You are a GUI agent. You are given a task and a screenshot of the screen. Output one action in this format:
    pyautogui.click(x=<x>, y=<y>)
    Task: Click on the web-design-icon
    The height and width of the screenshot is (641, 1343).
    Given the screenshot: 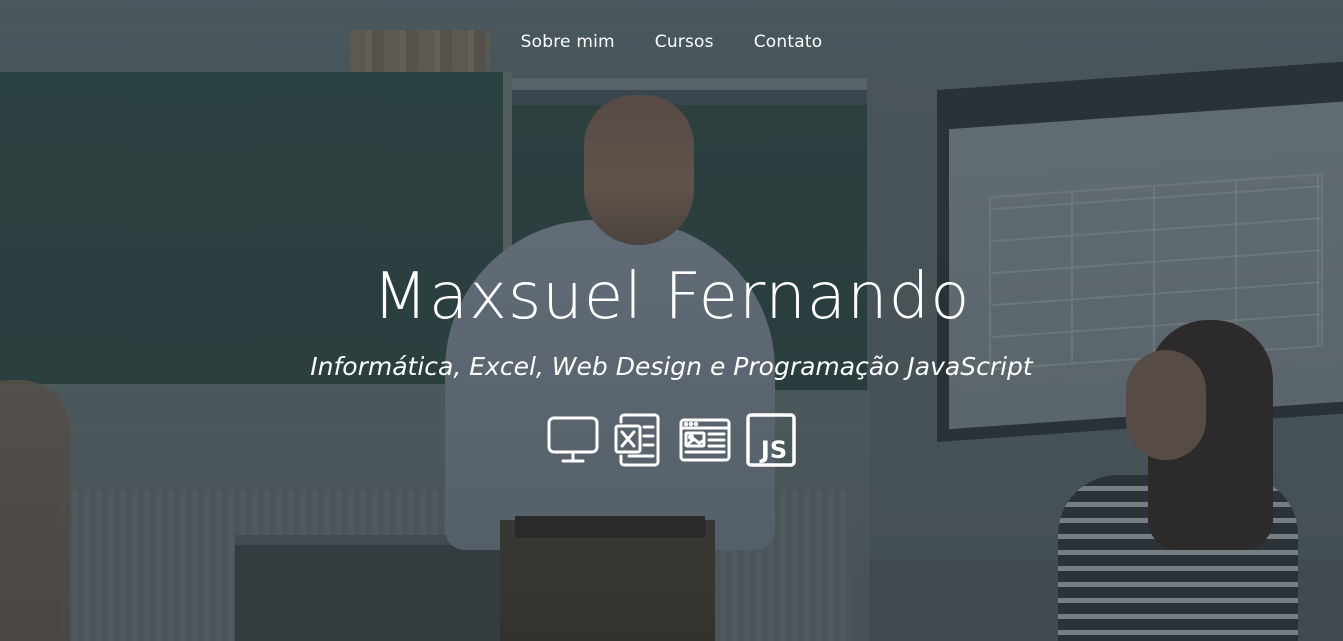 What is the action you would take?
    pyautogui.click(x=705, y=440)
    